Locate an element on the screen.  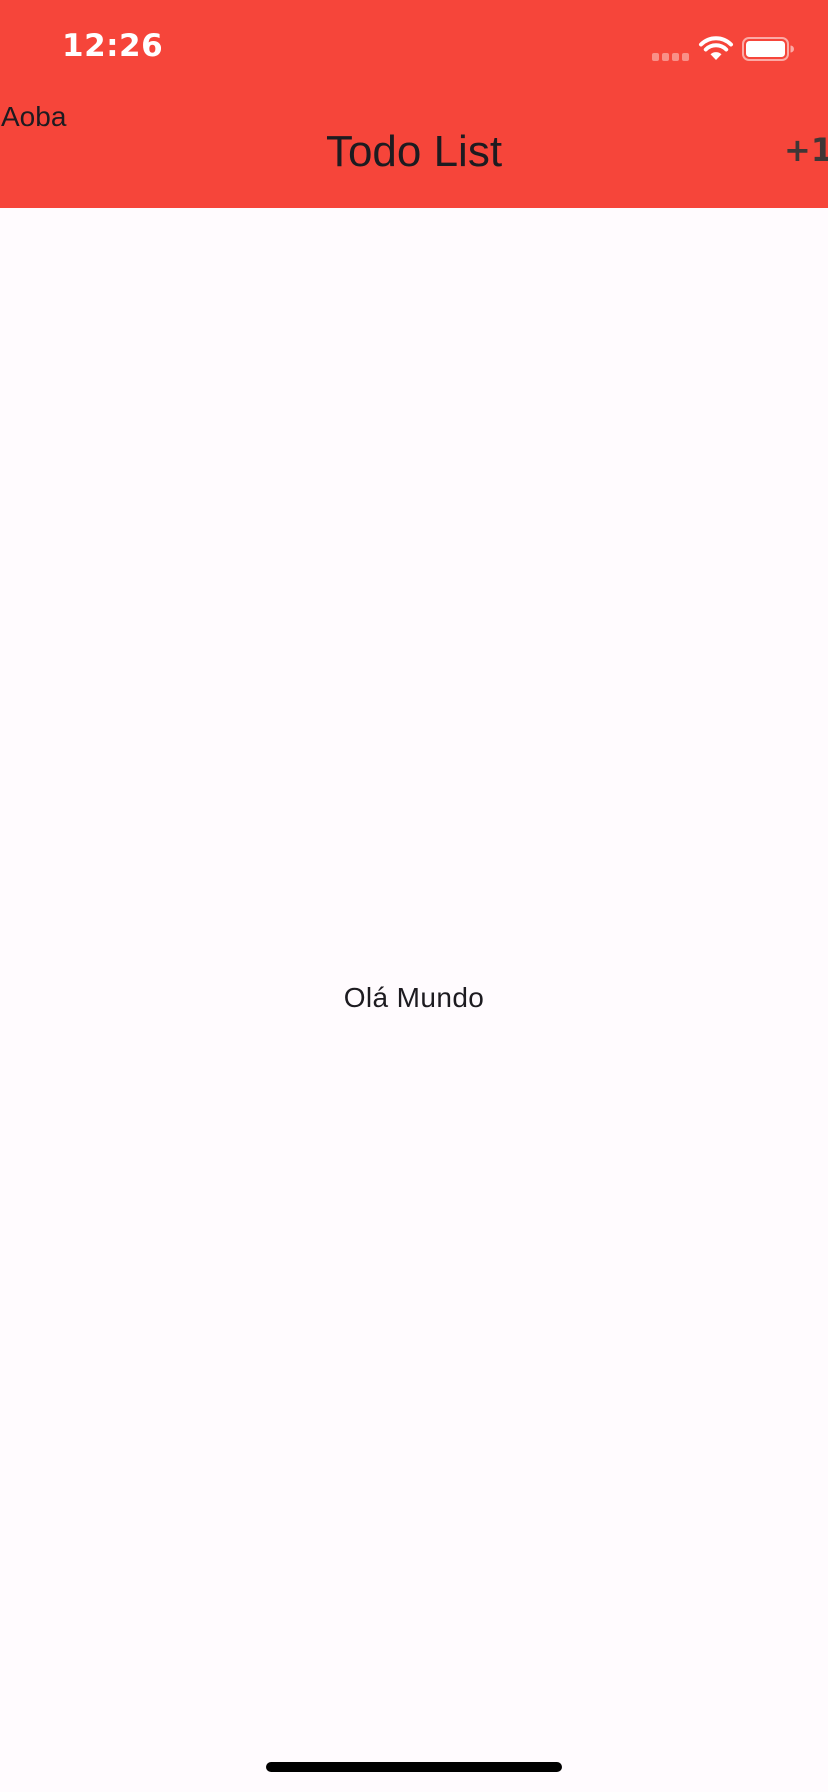
page-title: Todo List is located at coordinates (414, 151).